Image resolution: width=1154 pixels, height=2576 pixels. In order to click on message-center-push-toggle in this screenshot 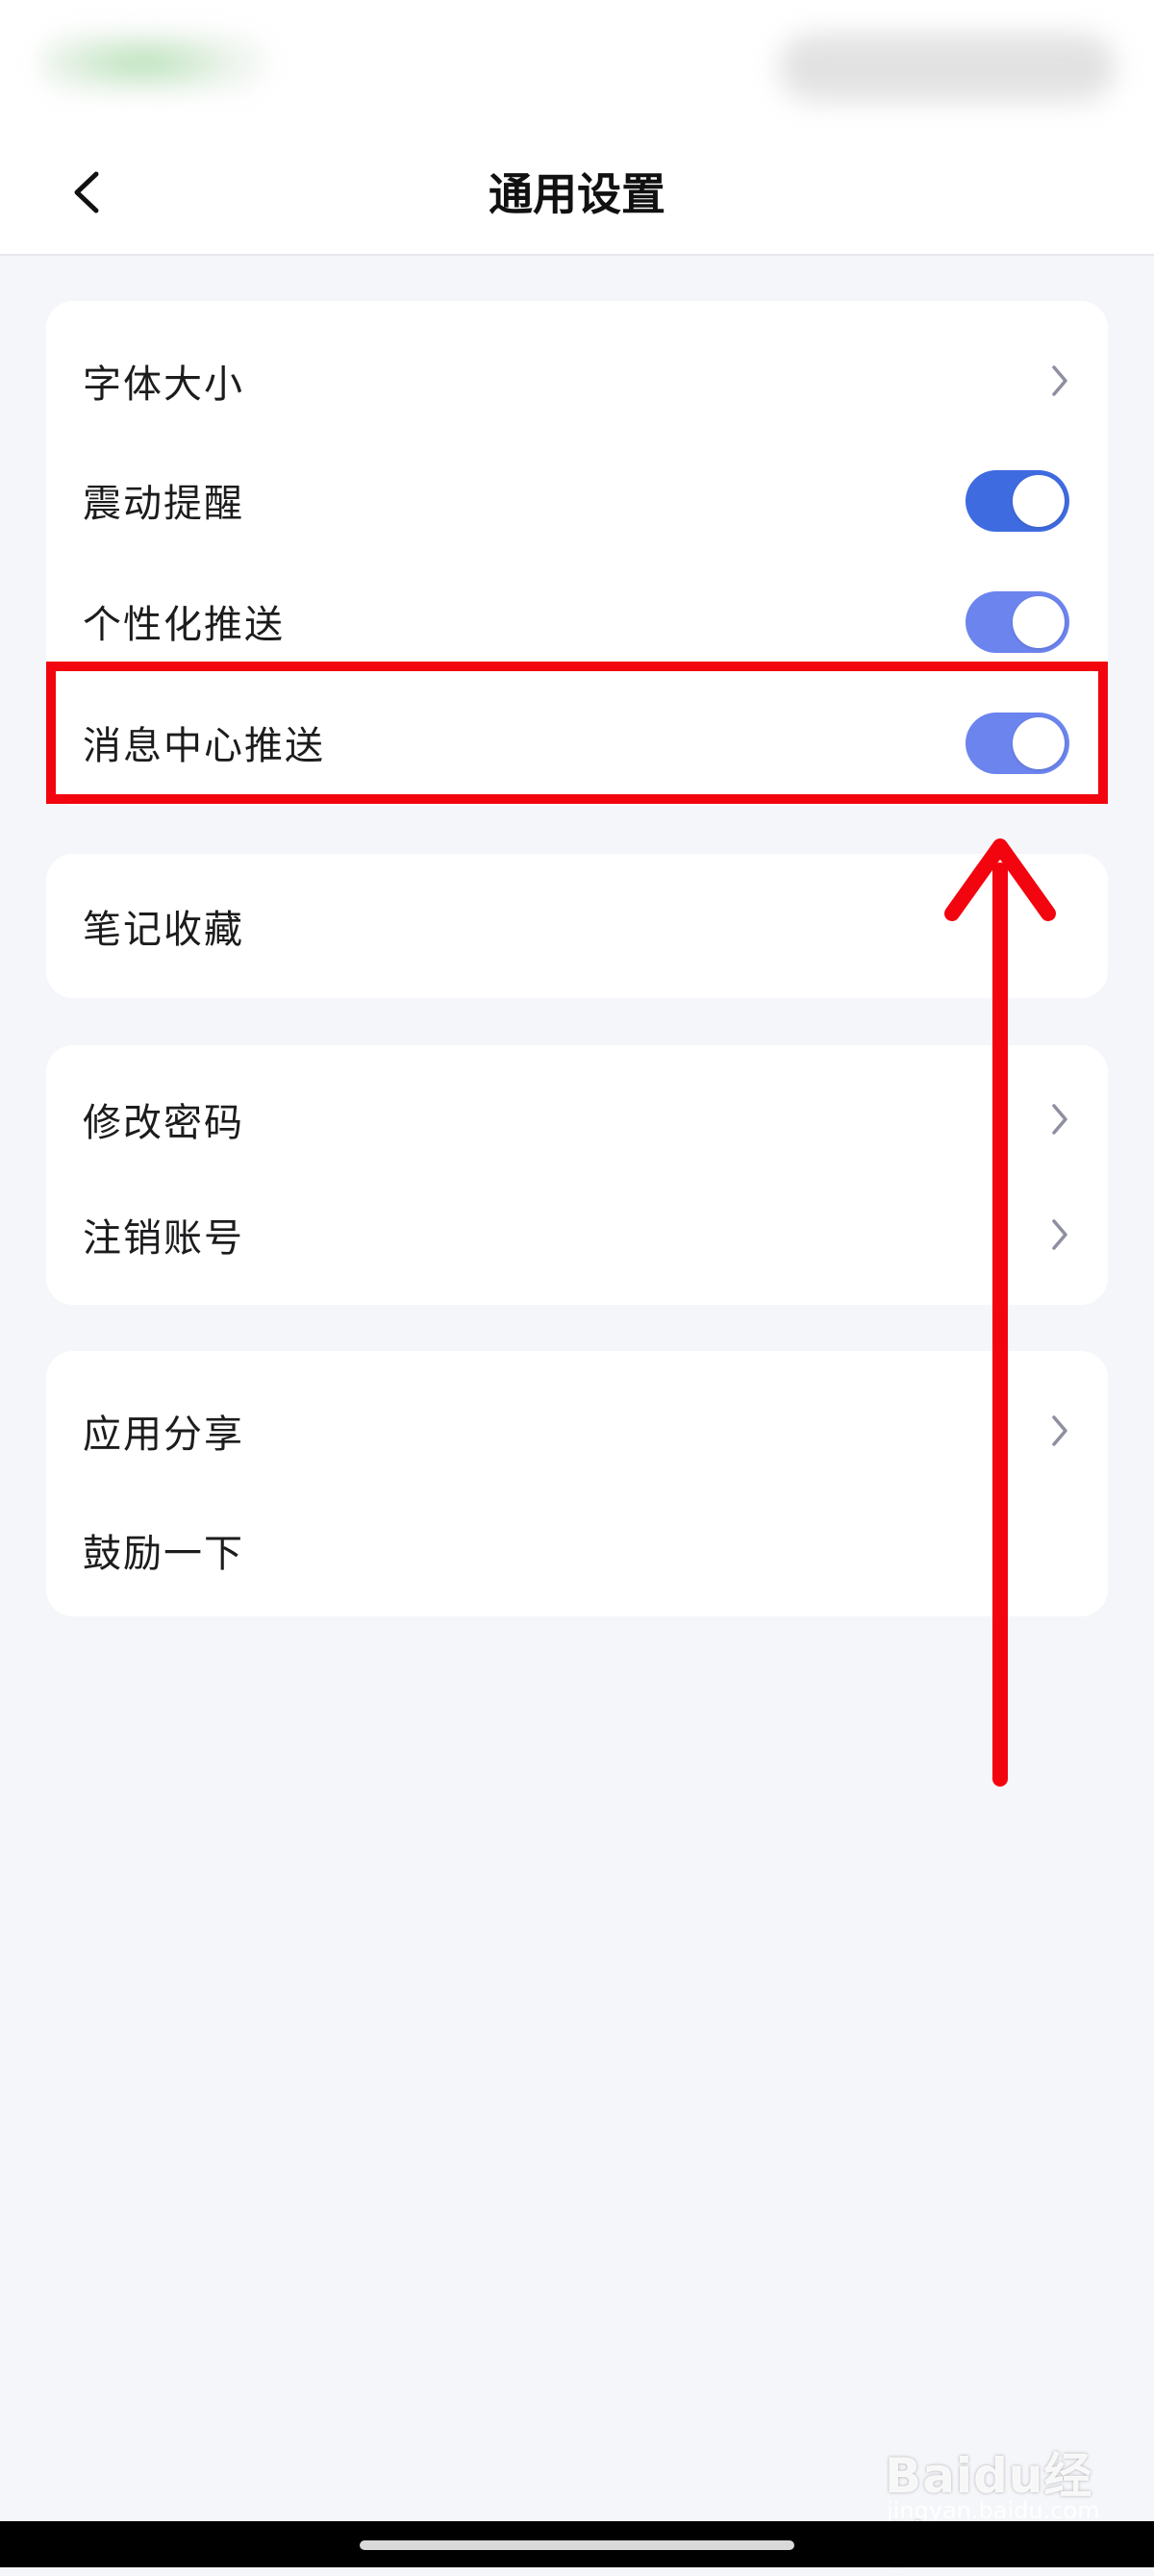, I will do `click(1018, 743)`.